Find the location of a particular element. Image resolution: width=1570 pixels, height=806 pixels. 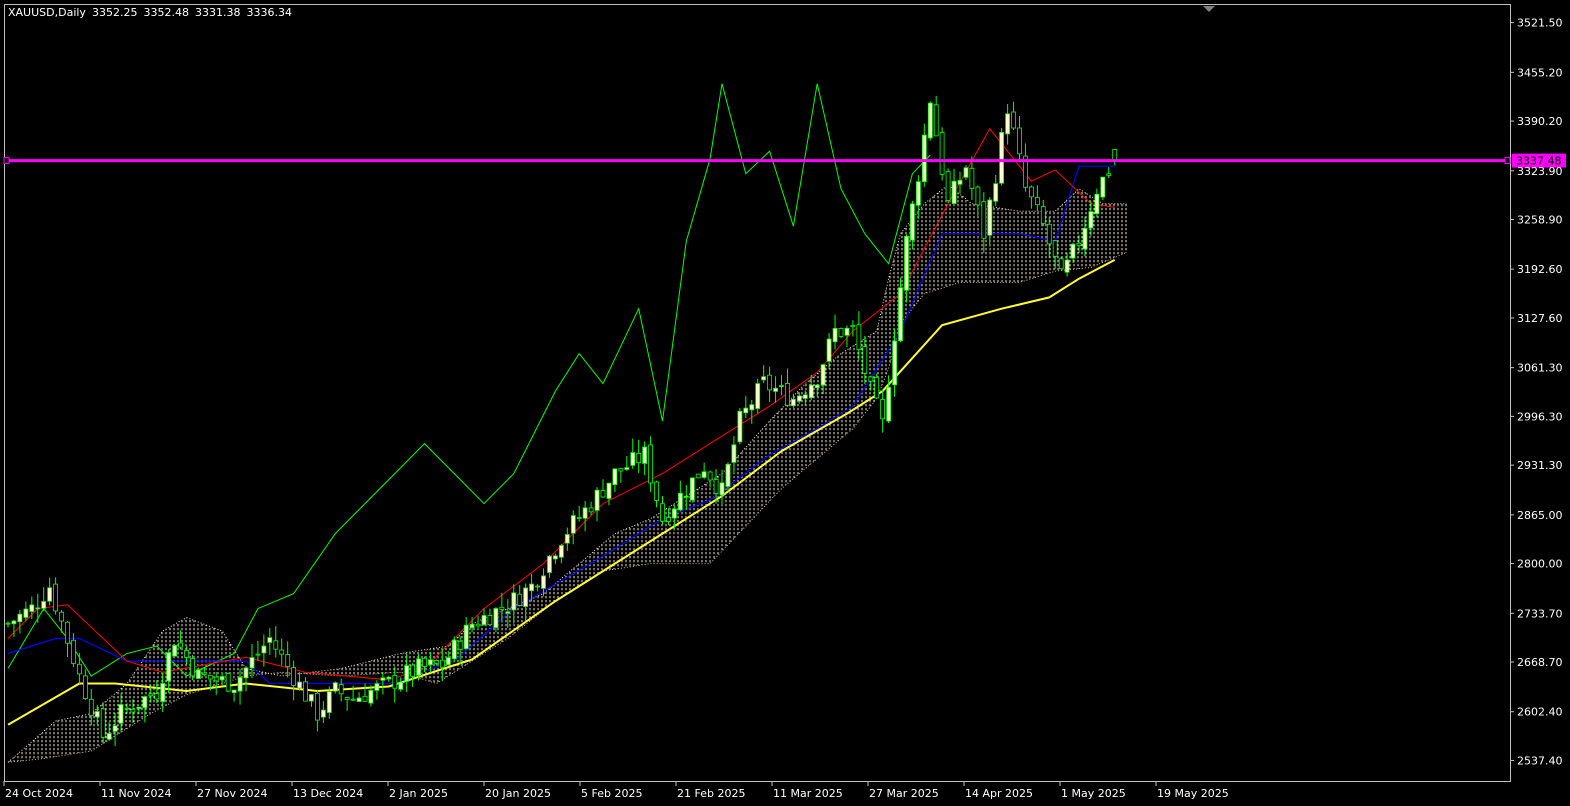

price-line-left-handle is located at coordinates (6, 161).